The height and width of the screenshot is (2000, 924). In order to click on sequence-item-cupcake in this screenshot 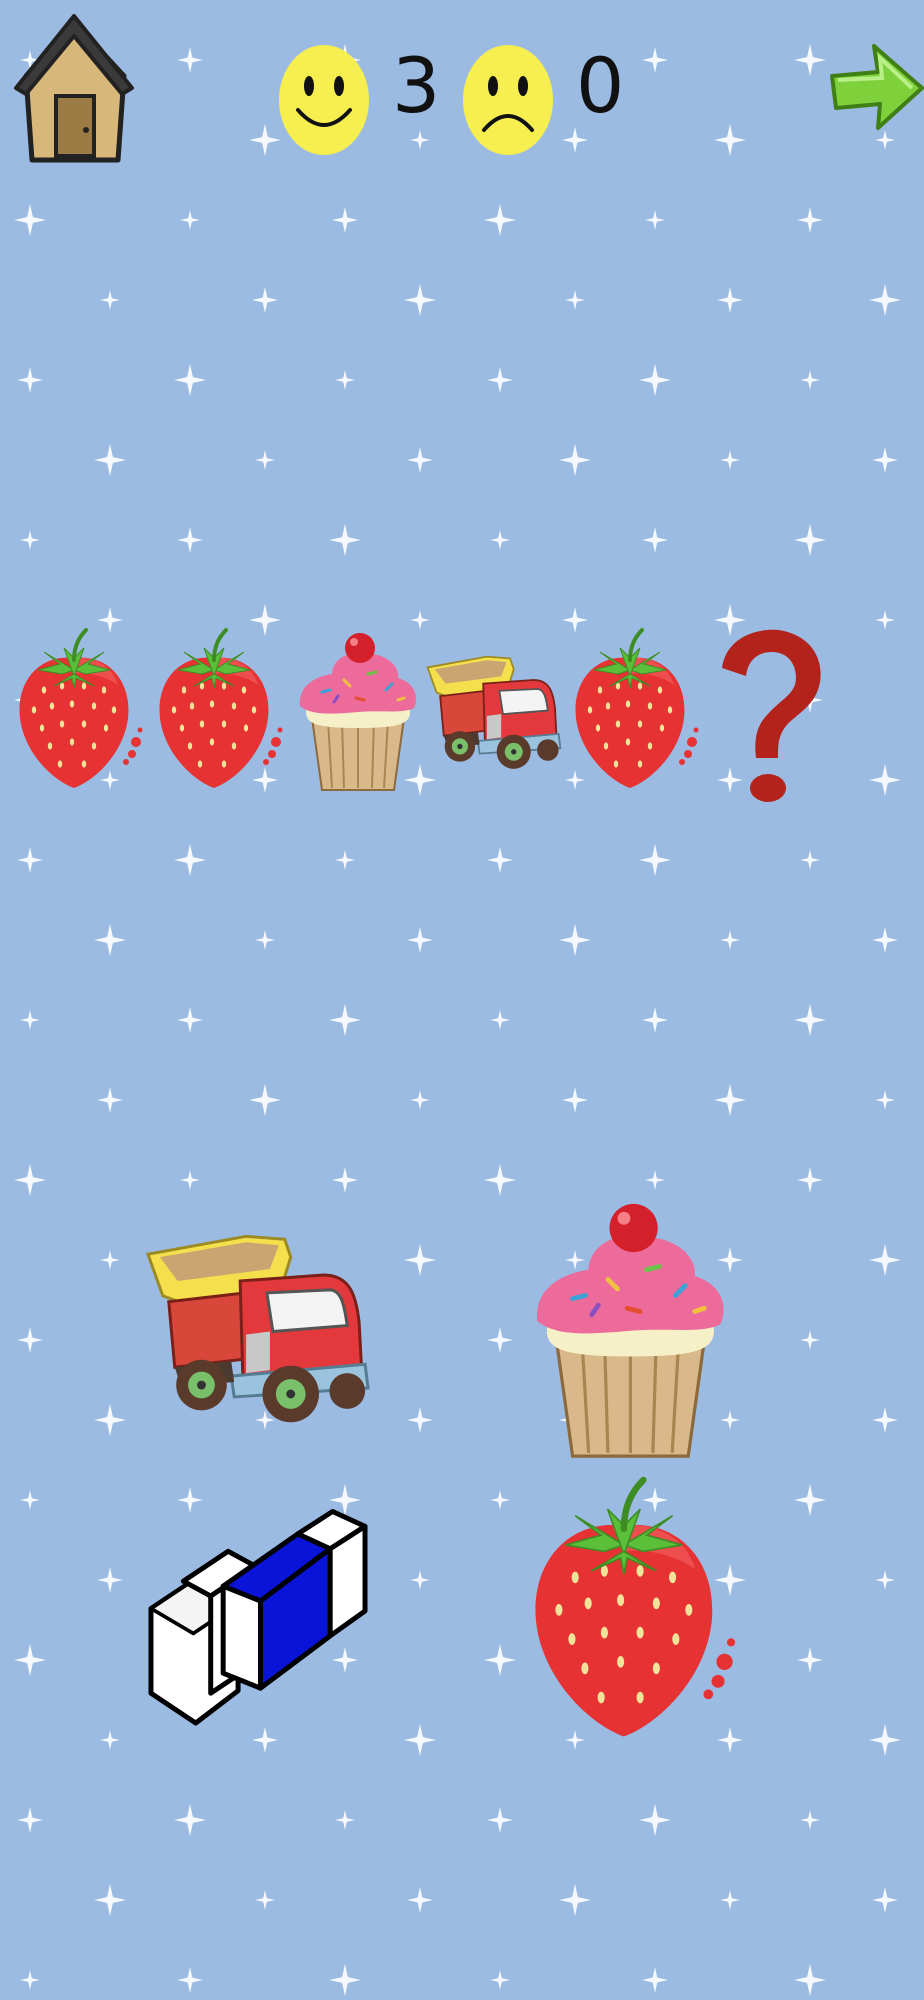, I will do `click(359, 714)`.